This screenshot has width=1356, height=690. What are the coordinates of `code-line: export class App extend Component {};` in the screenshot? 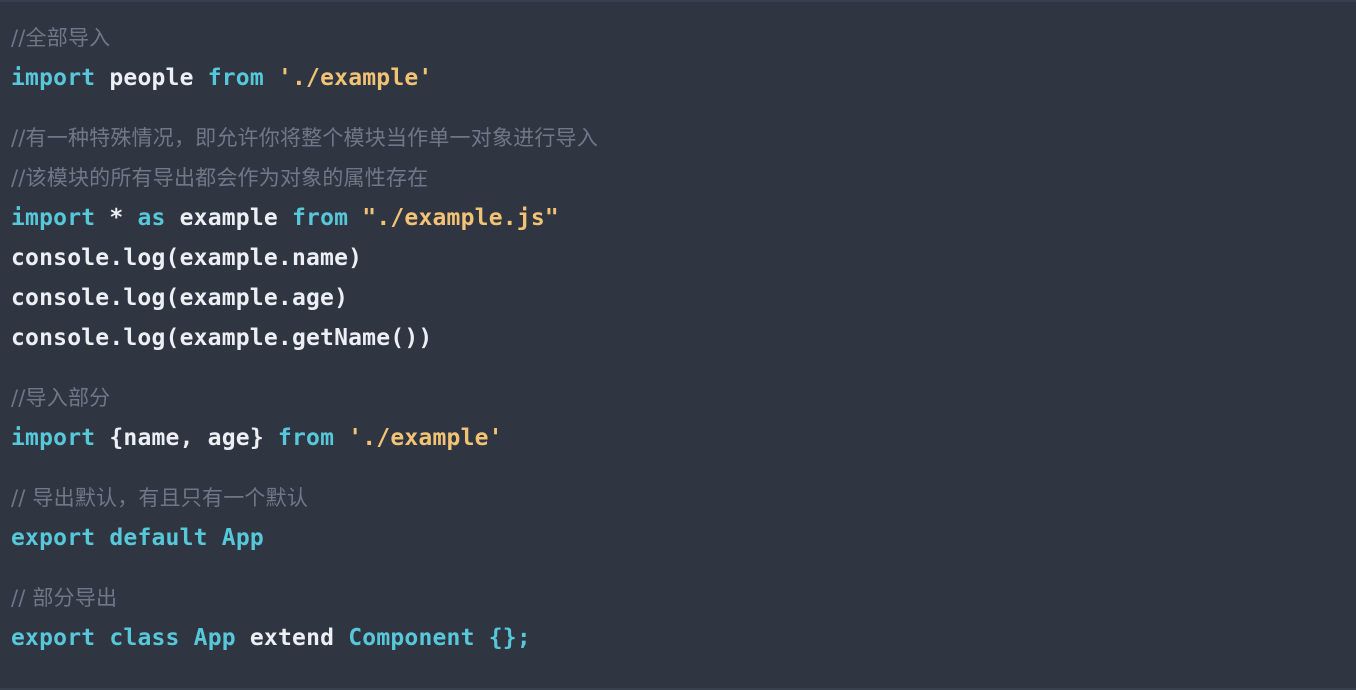 It's located at (678, 638).